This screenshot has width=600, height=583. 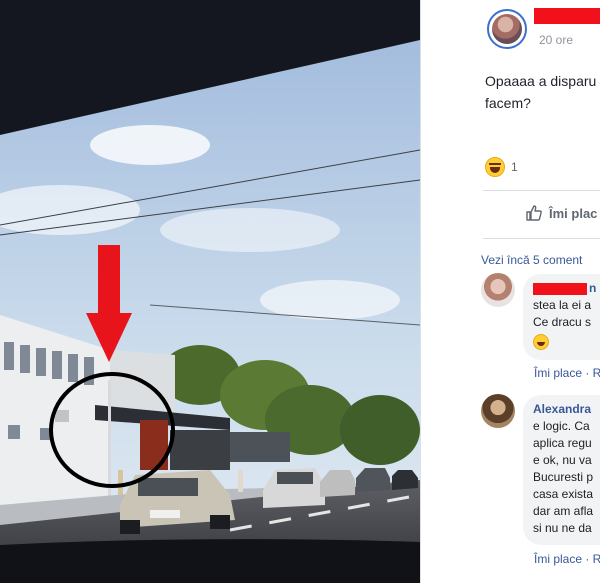 I want to click on commenter-name-redacted, so click(x=560, y=288).